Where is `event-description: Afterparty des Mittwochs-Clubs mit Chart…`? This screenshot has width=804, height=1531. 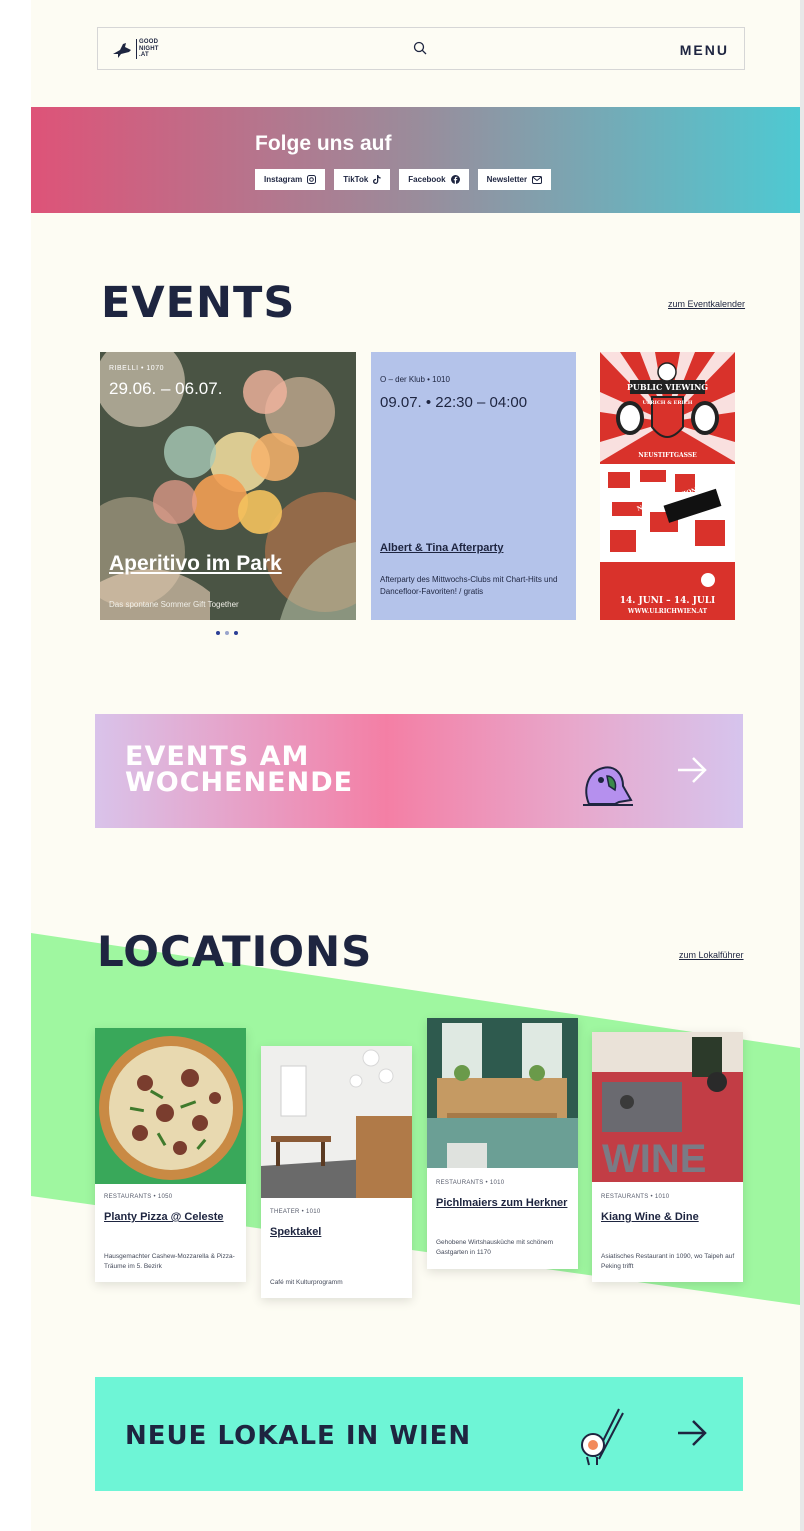 event-description: Afterparty des Mittwochs-Clubs mit Chart… is located at coordinates (469, 585).